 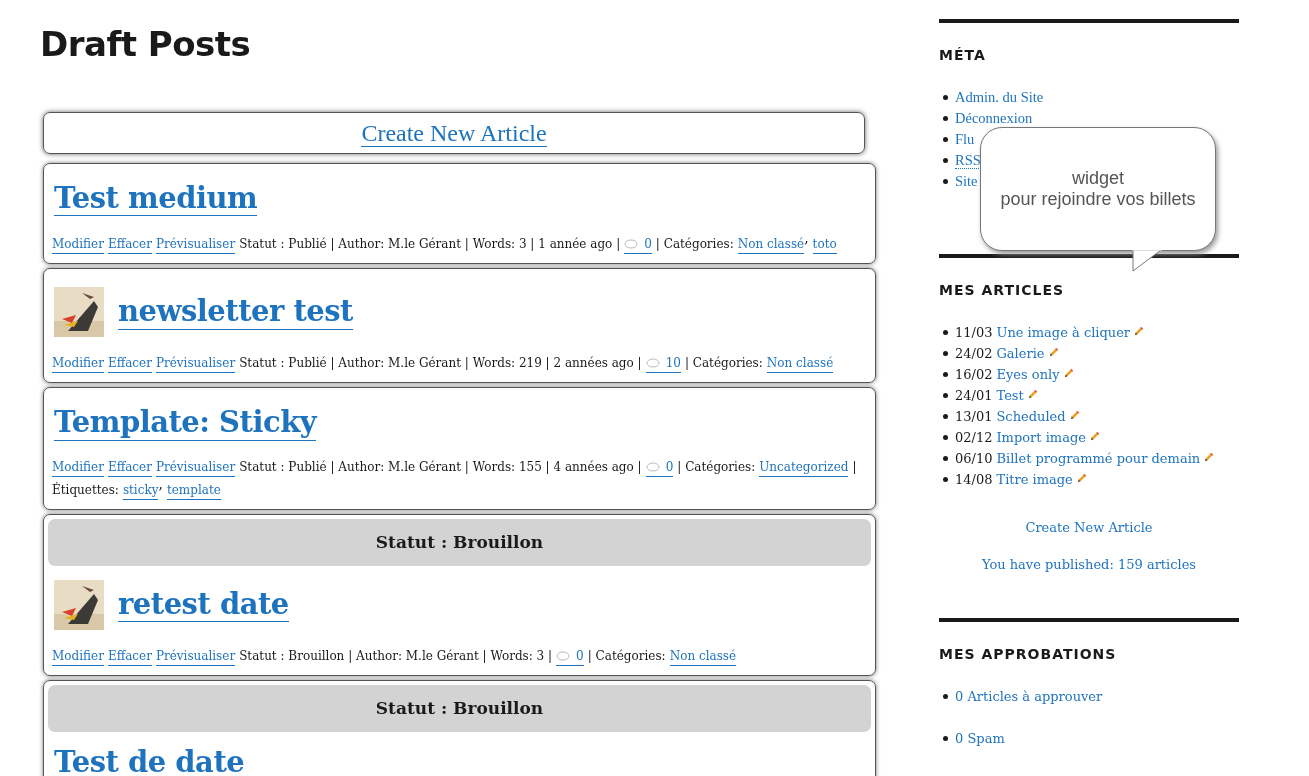 I want to click on article-link: Galerie, so click(x=1020, y=353).